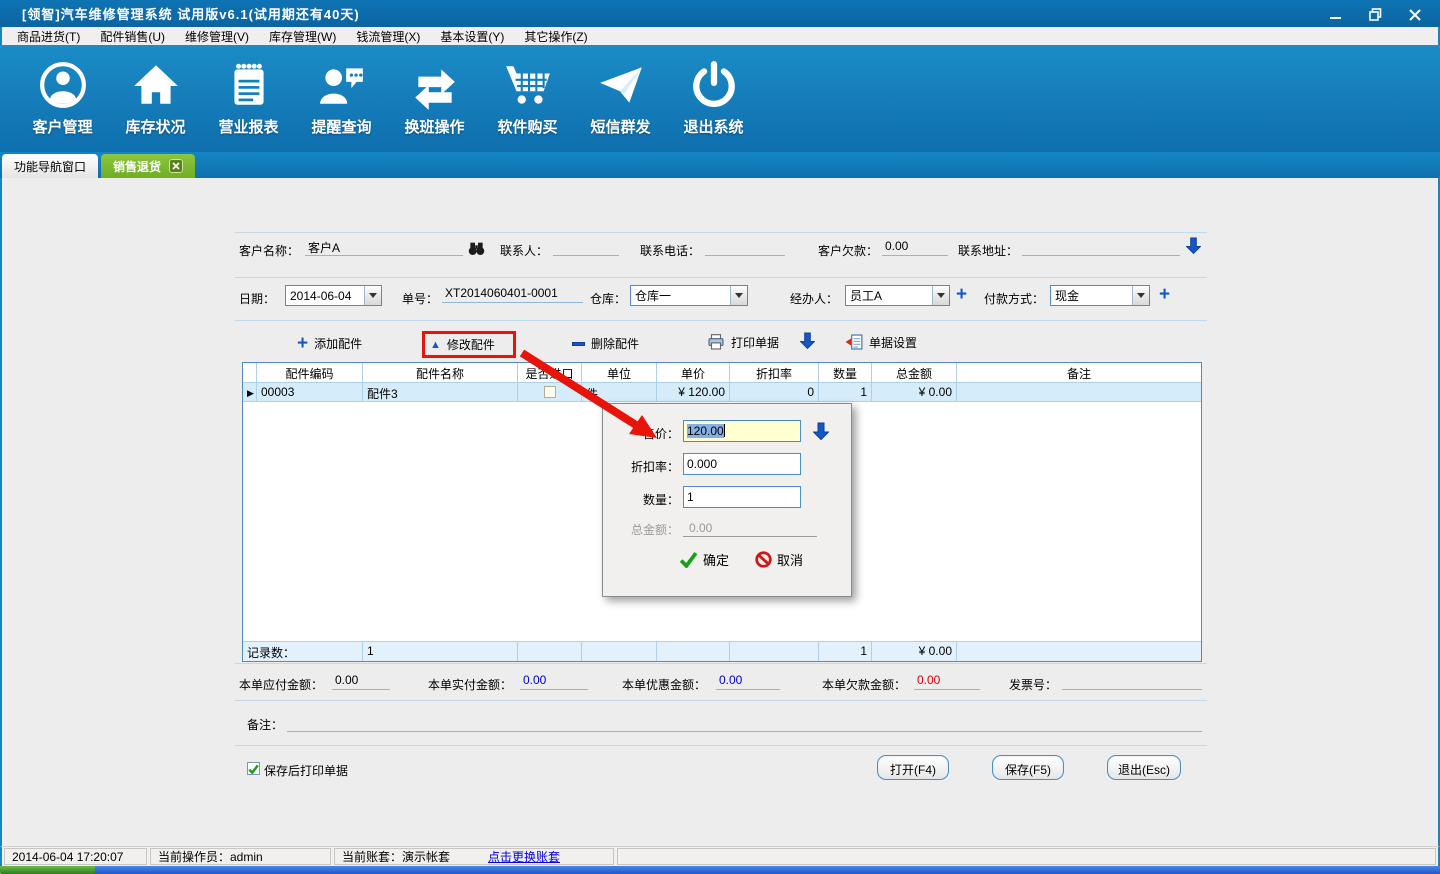 This screenshot has height=874, width=1440. What do you see at coordinates (845, 372) in the screenshot?
I see `col-quantity: 数量` at bounding box center [845, 372].